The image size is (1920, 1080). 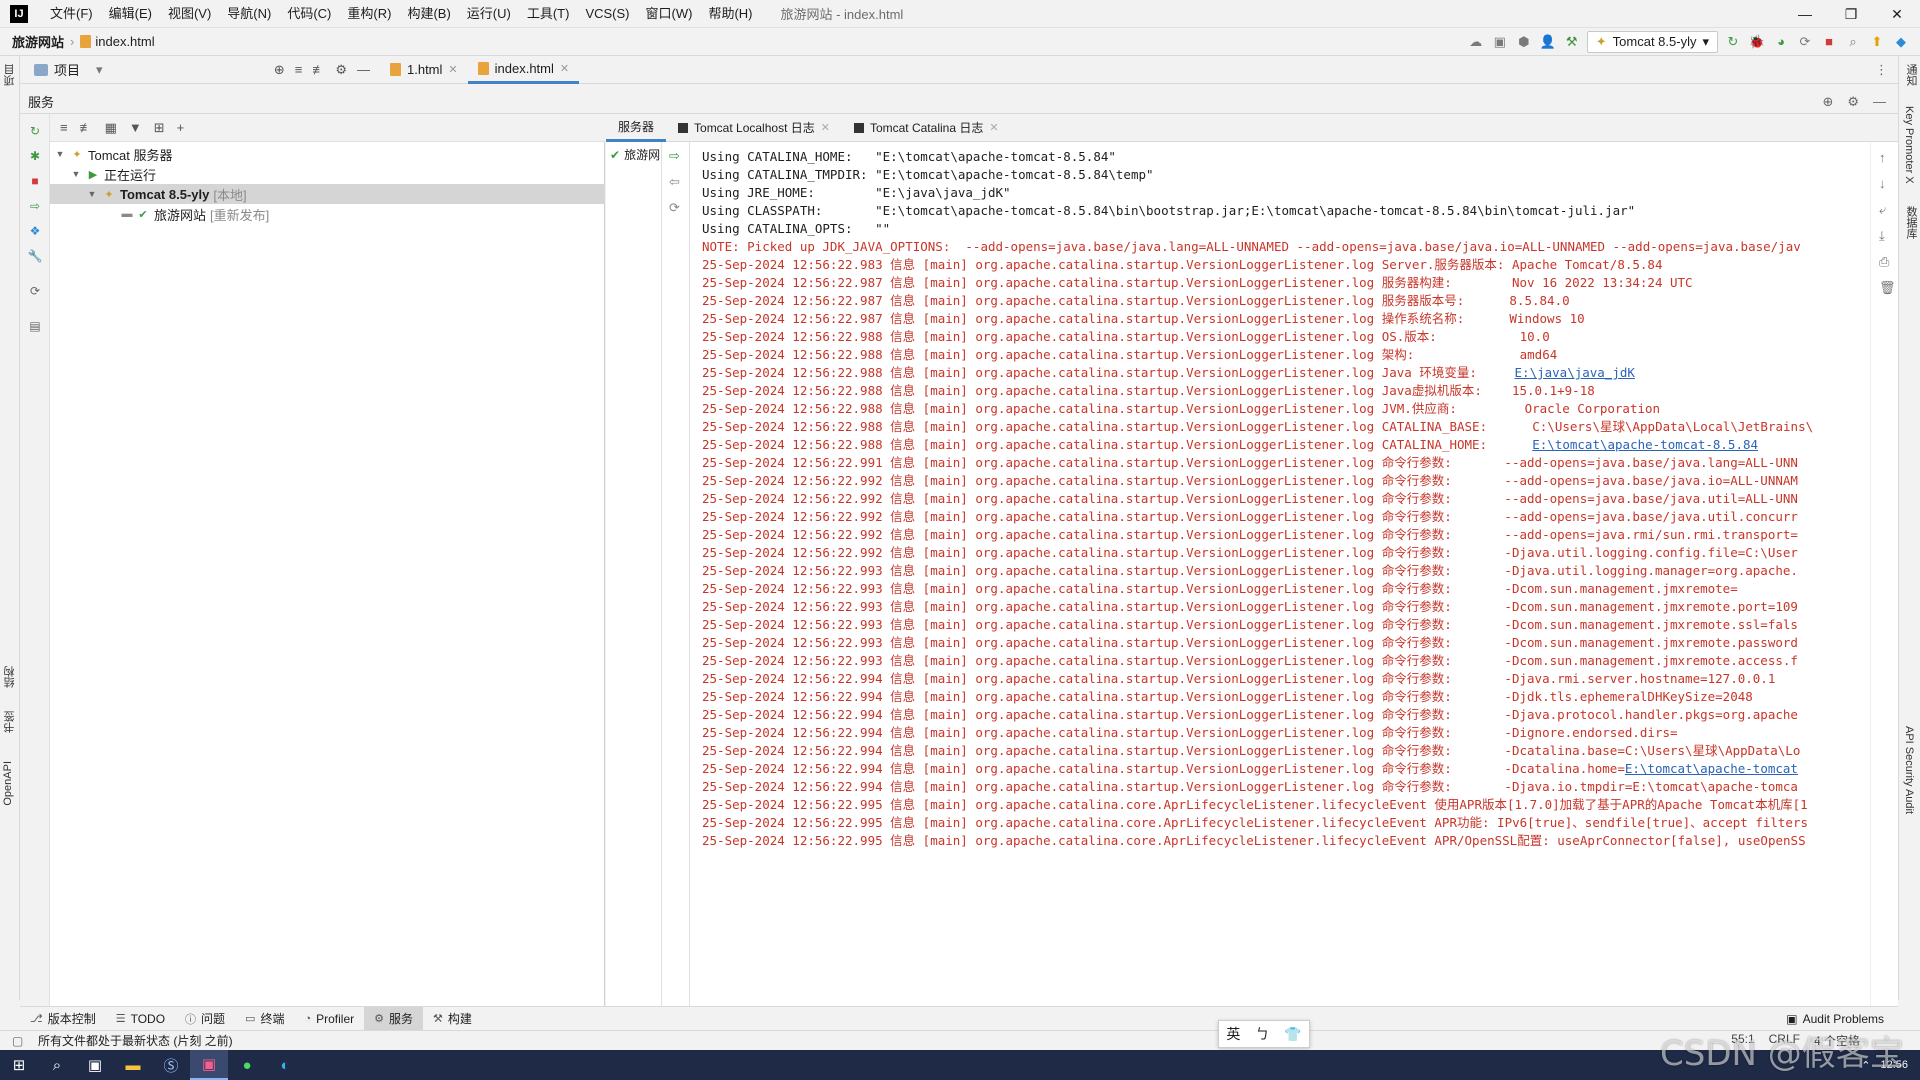 I want to click on menu-window: 窗口(W), so click(x=669, y=14).